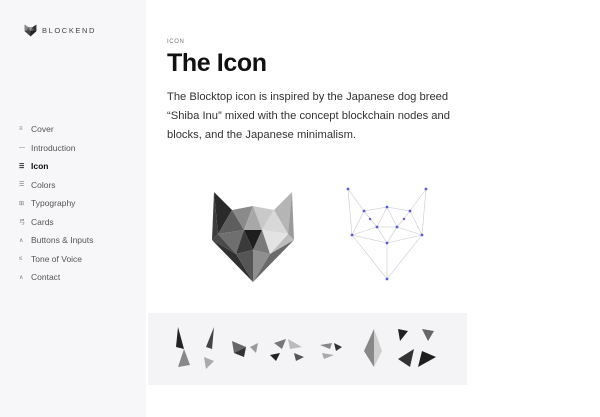 Image resolution: width=600 pixels, height=417 pixels. What do you see at coordinates (387, 234) in the screenshot?
I see `node-network-illustration` at bounding box center [387, 234].